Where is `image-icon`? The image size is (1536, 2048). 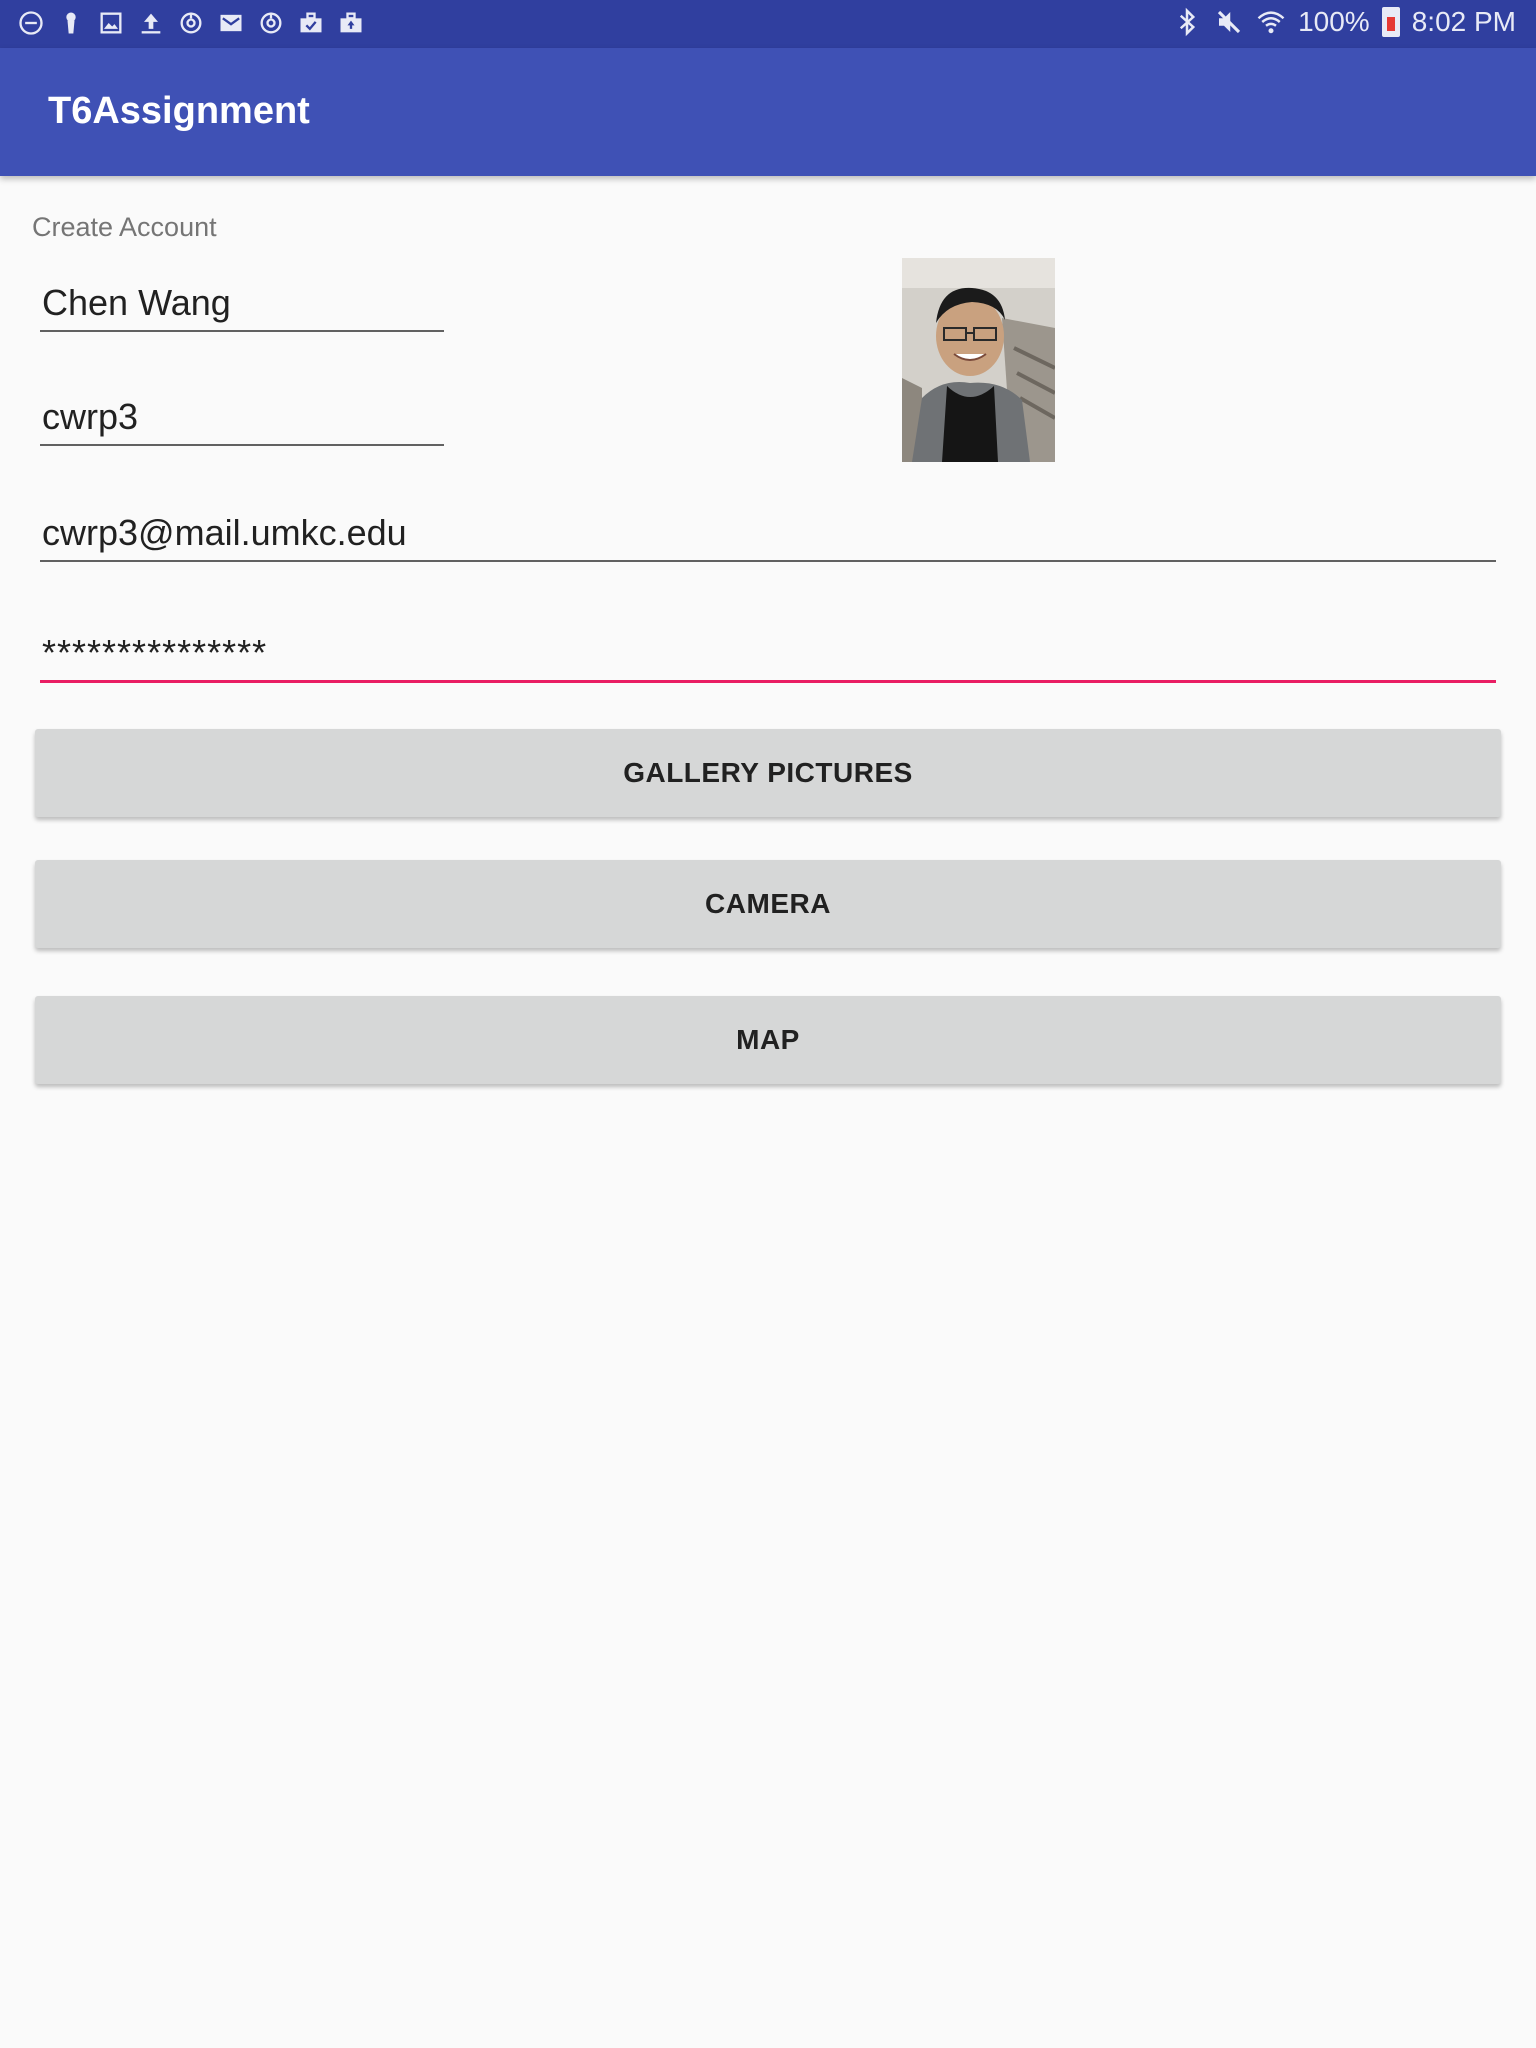 image-icon is located at coordinates (111, 23).